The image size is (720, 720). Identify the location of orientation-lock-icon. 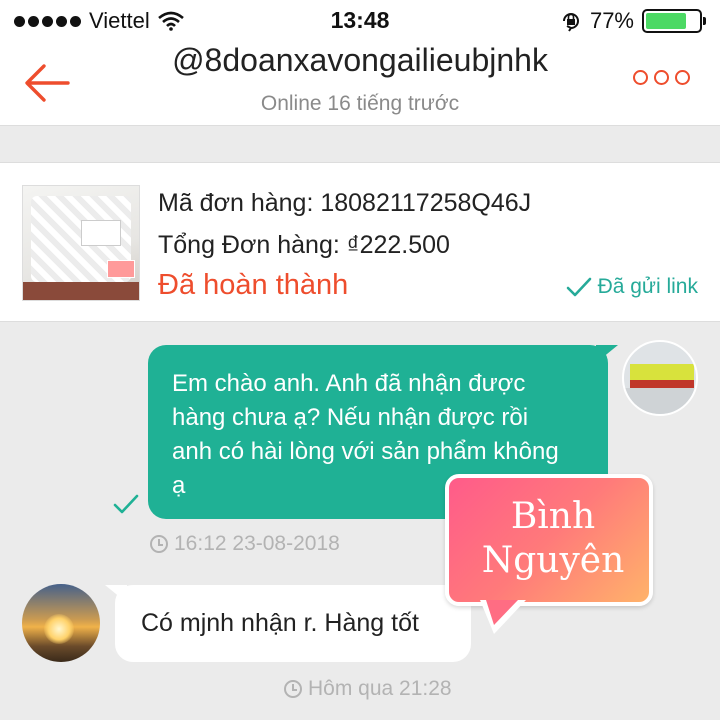
(570, 22).